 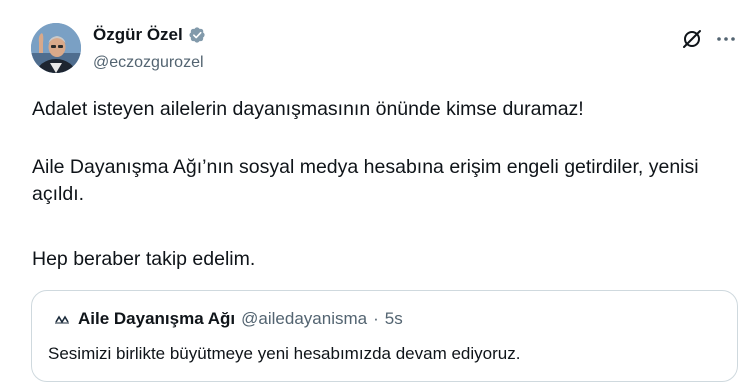 I want to click on verified-badge-icon, so click(x=197, y=35).